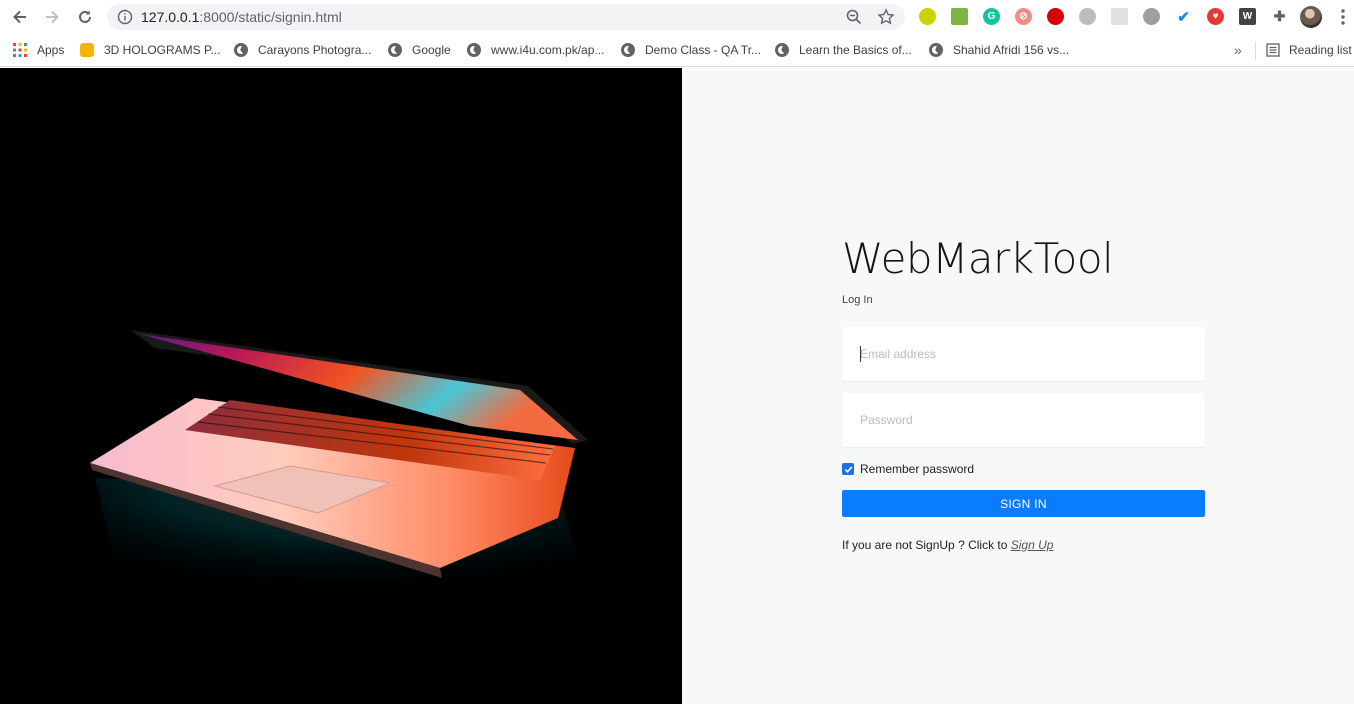 The image size is (1354, 704). What do you see at coordinates (270, 17) in the screenshot?
I see `url-path: :8000/static/signin.html` at bounding box center [270, 17].